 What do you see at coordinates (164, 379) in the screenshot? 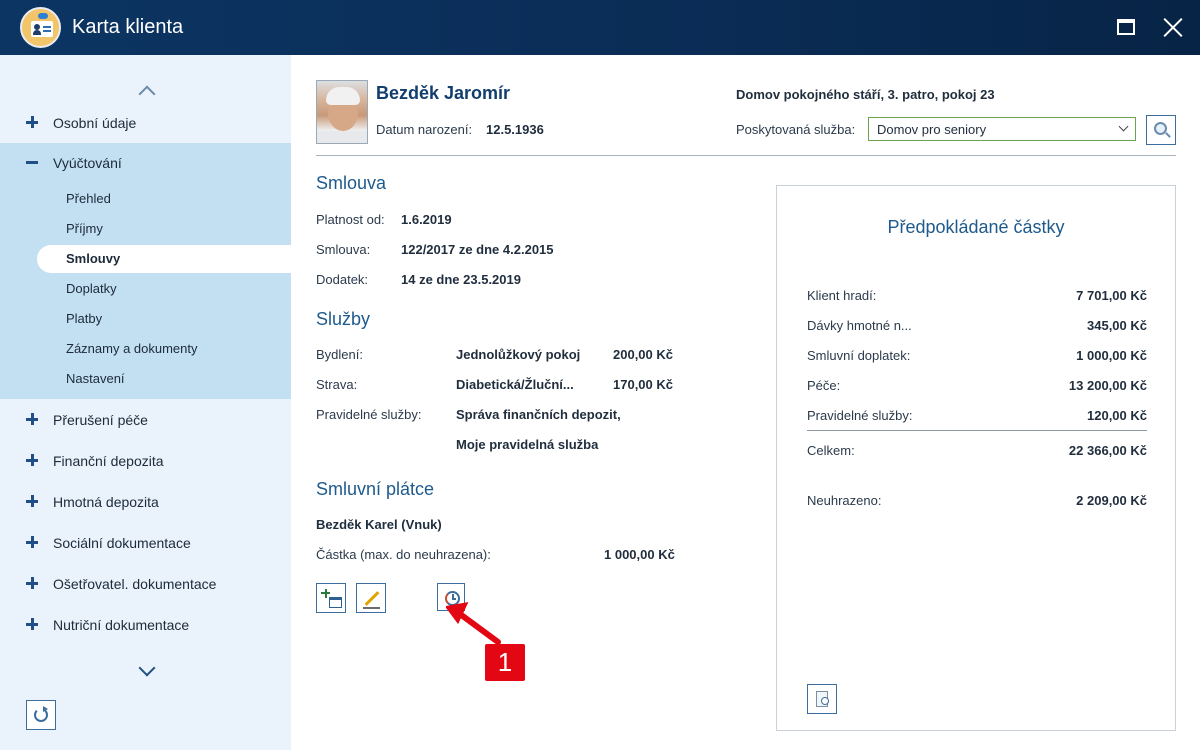
I see `sidebar-subitem-nastaveni: Nastavení` at bounding box center [164, 379].